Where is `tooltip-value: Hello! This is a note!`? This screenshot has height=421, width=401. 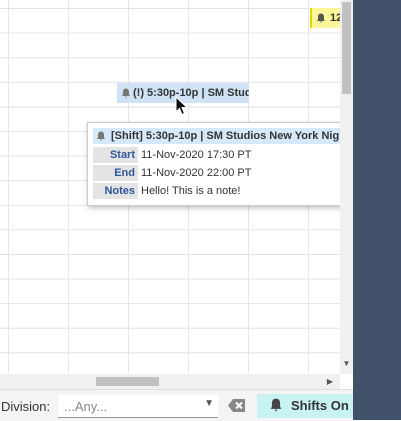 tooltip-value: Hello! This is a note! is located at coordinates (191, 191).